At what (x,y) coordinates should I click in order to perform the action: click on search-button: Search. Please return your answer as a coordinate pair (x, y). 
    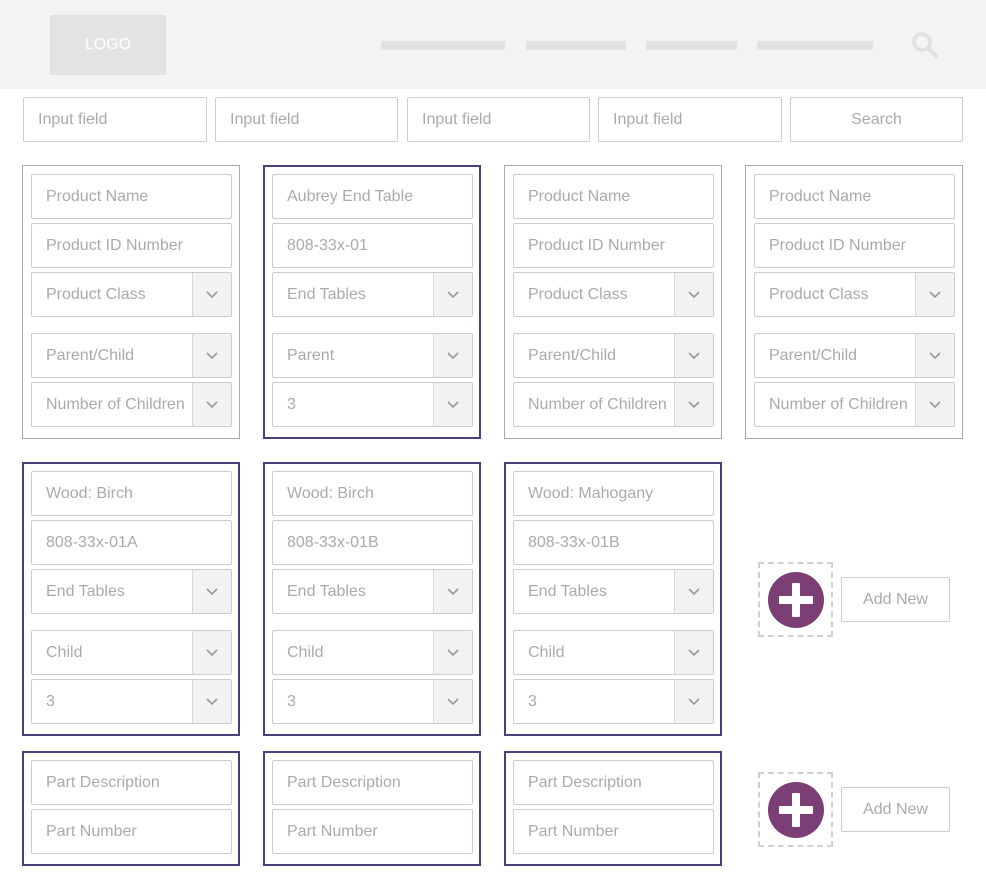
    Looking at the image, I should click on (876, 119).